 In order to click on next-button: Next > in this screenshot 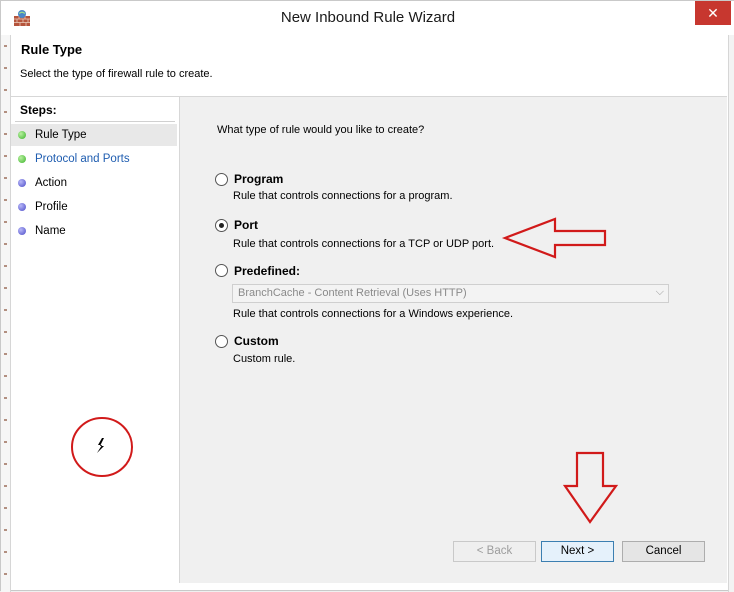, I will do `click(577, 551)`.